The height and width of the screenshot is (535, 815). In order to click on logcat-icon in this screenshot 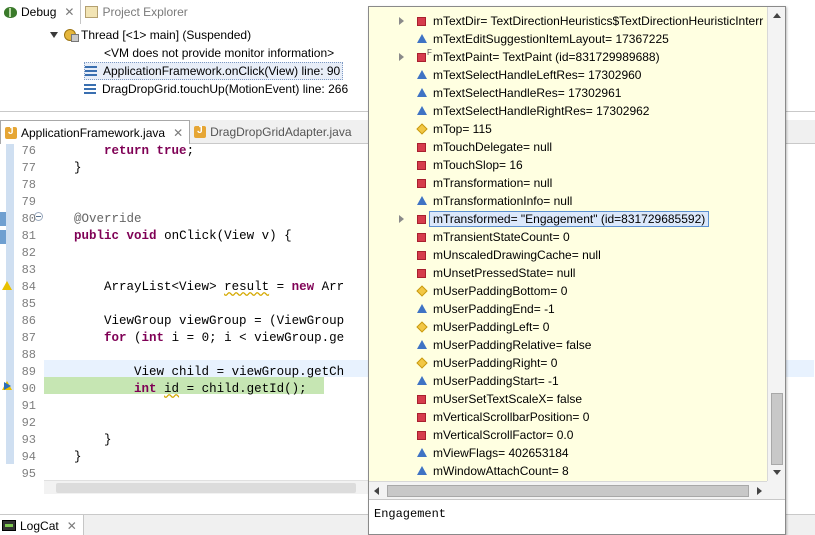, I will do `click(9, 525)`.